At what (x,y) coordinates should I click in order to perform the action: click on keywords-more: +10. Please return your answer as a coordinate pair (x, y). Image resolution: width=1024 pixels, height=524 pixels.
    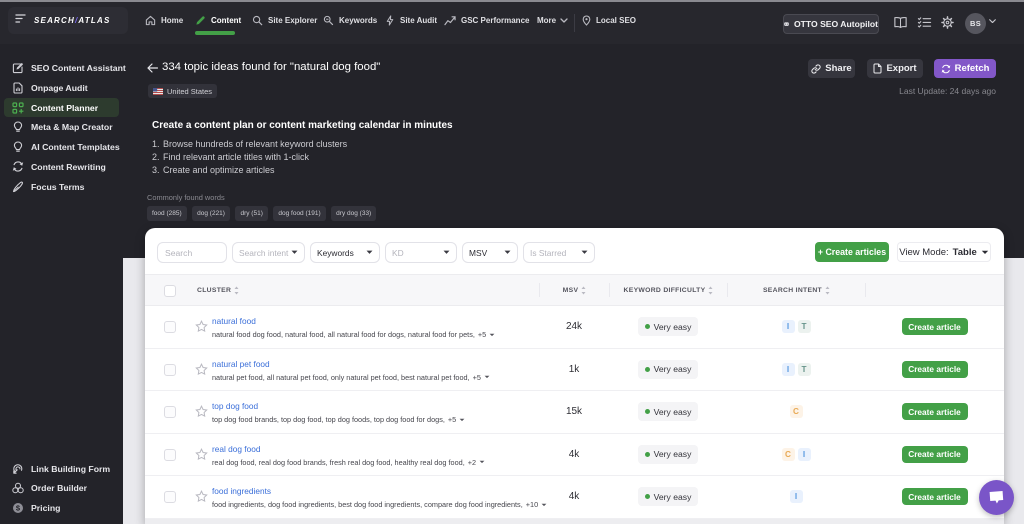
    Looking at the image, I should click on (532, 504).